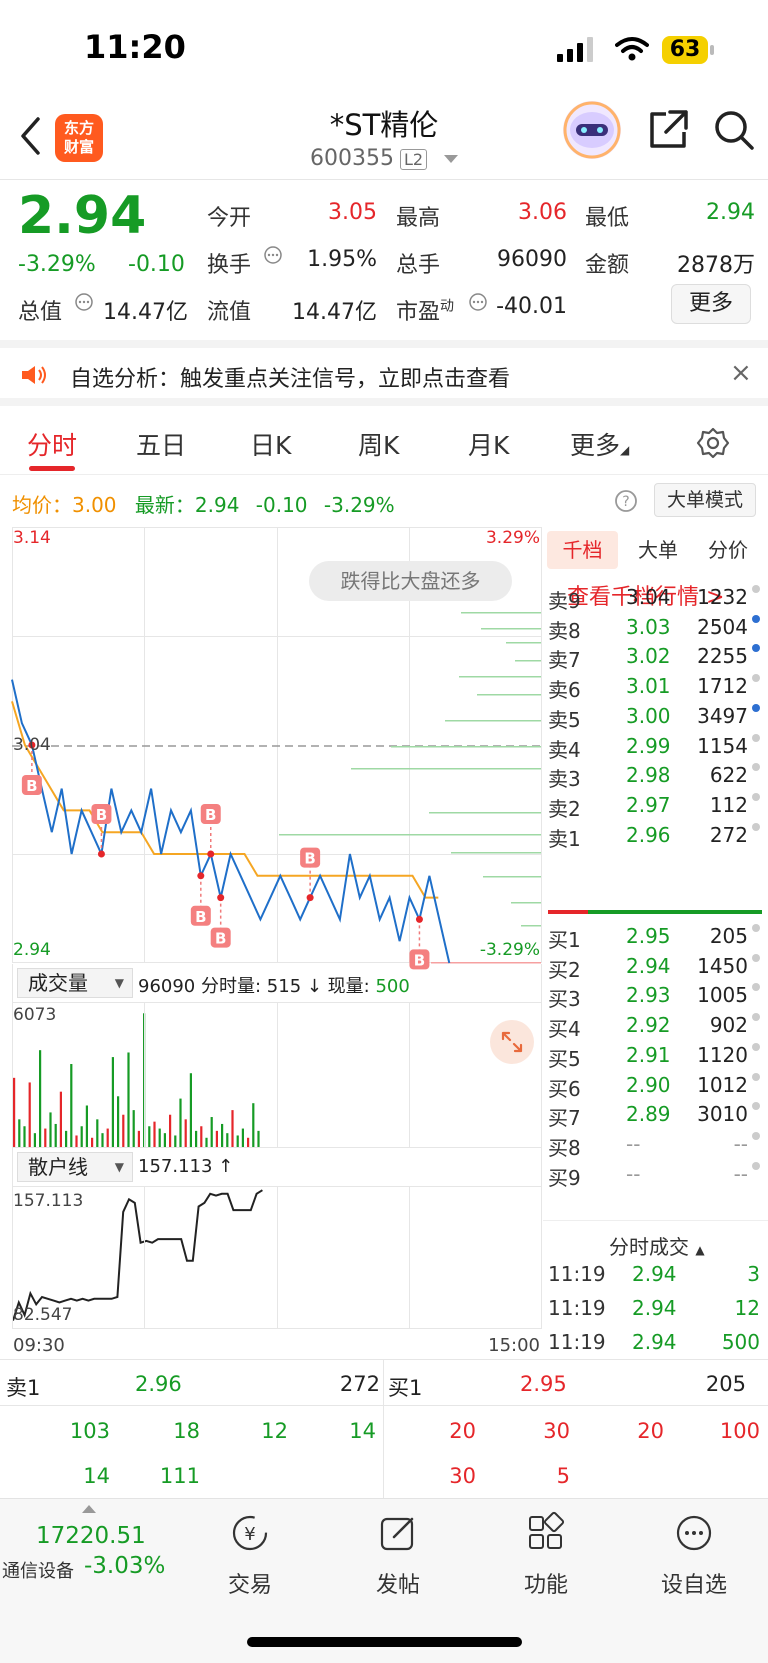 This screenshot has width=768, height=1663. I want to click on bid-row: 买3 2.93 1005, so click(655, 996).